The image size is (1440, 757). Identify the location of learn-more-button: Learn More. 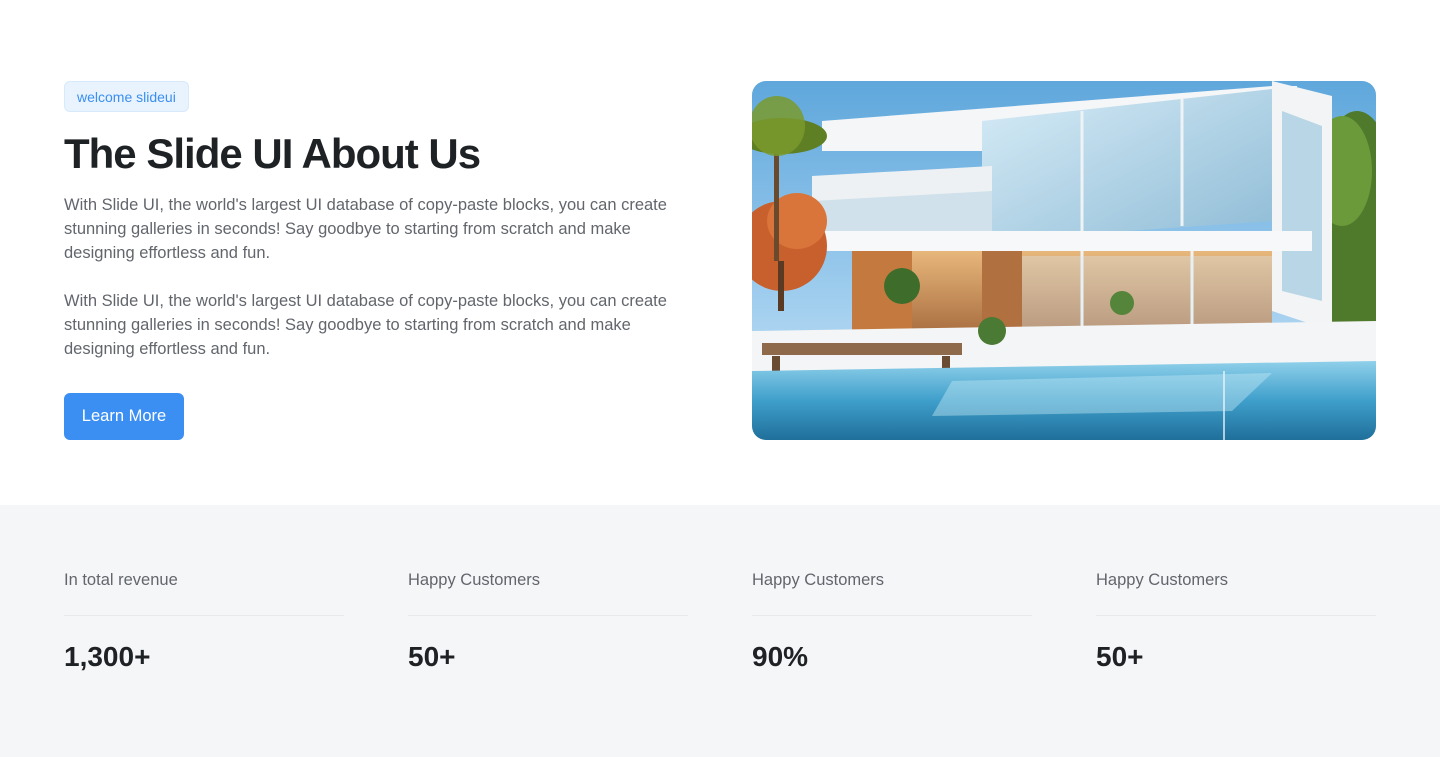
(124, 416).